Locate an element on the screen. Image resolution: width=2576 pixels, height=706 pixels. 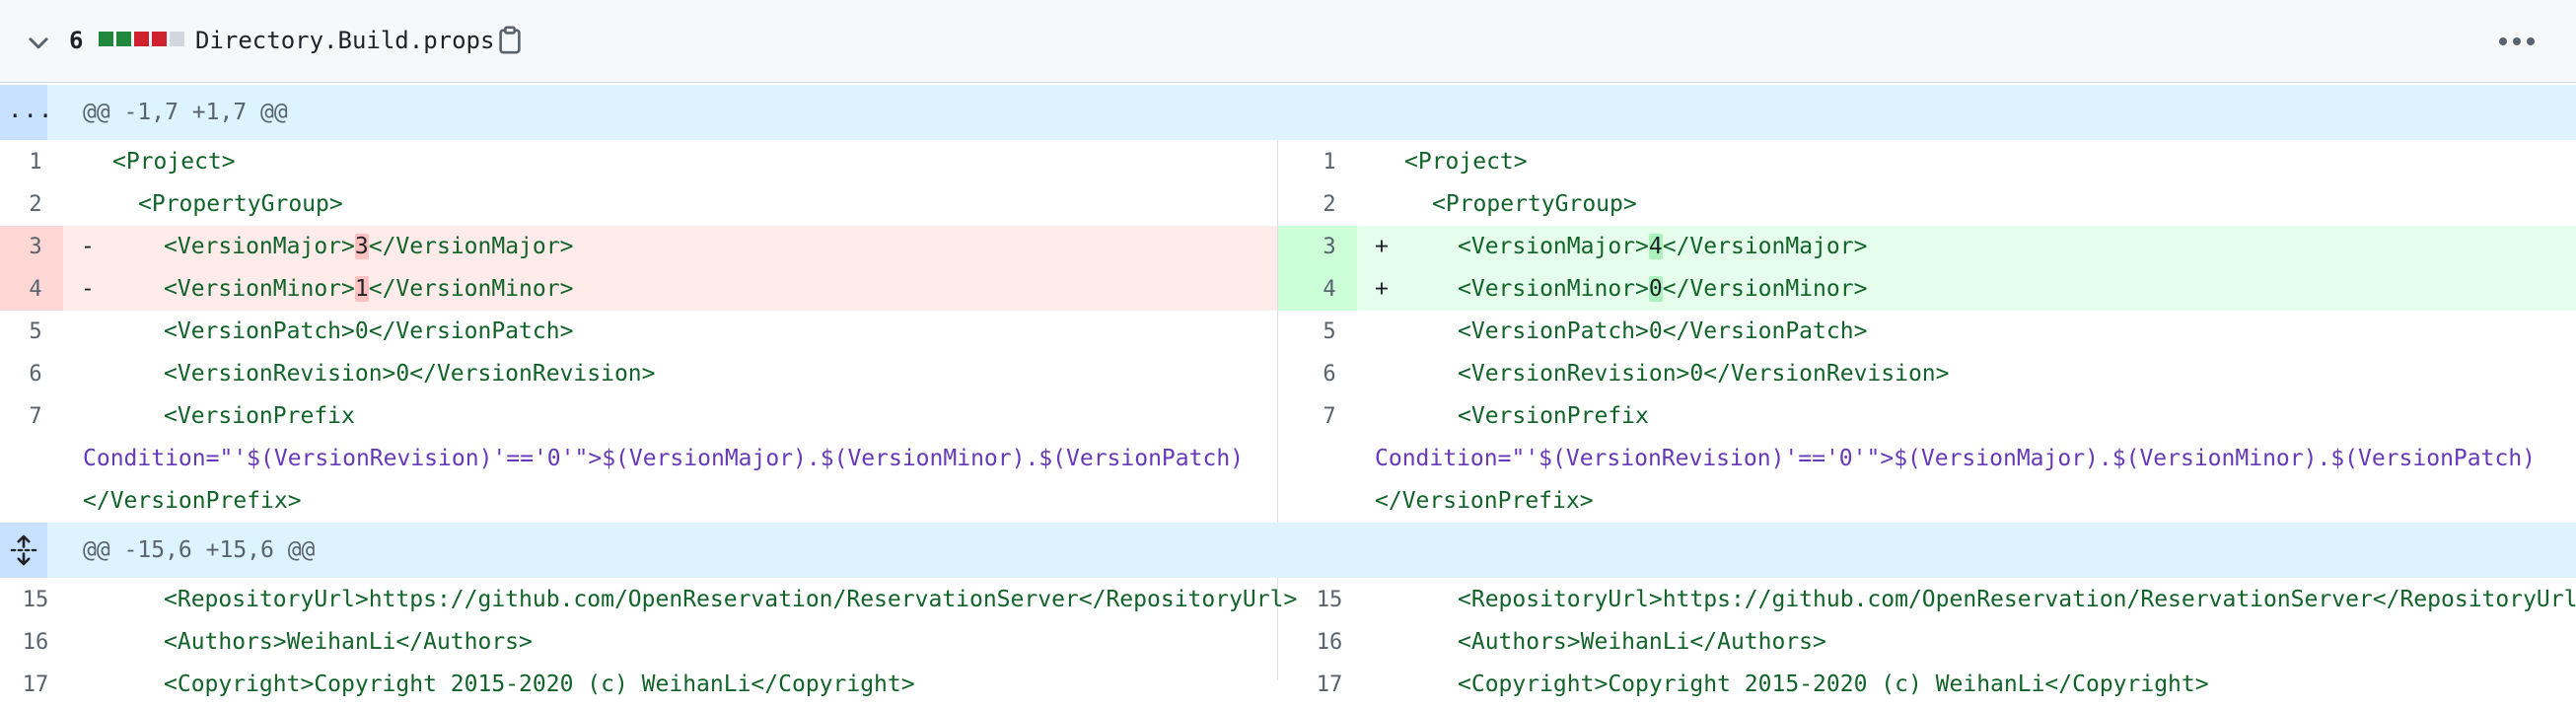
changed-value: 3 is located at coordinates (362, 246).